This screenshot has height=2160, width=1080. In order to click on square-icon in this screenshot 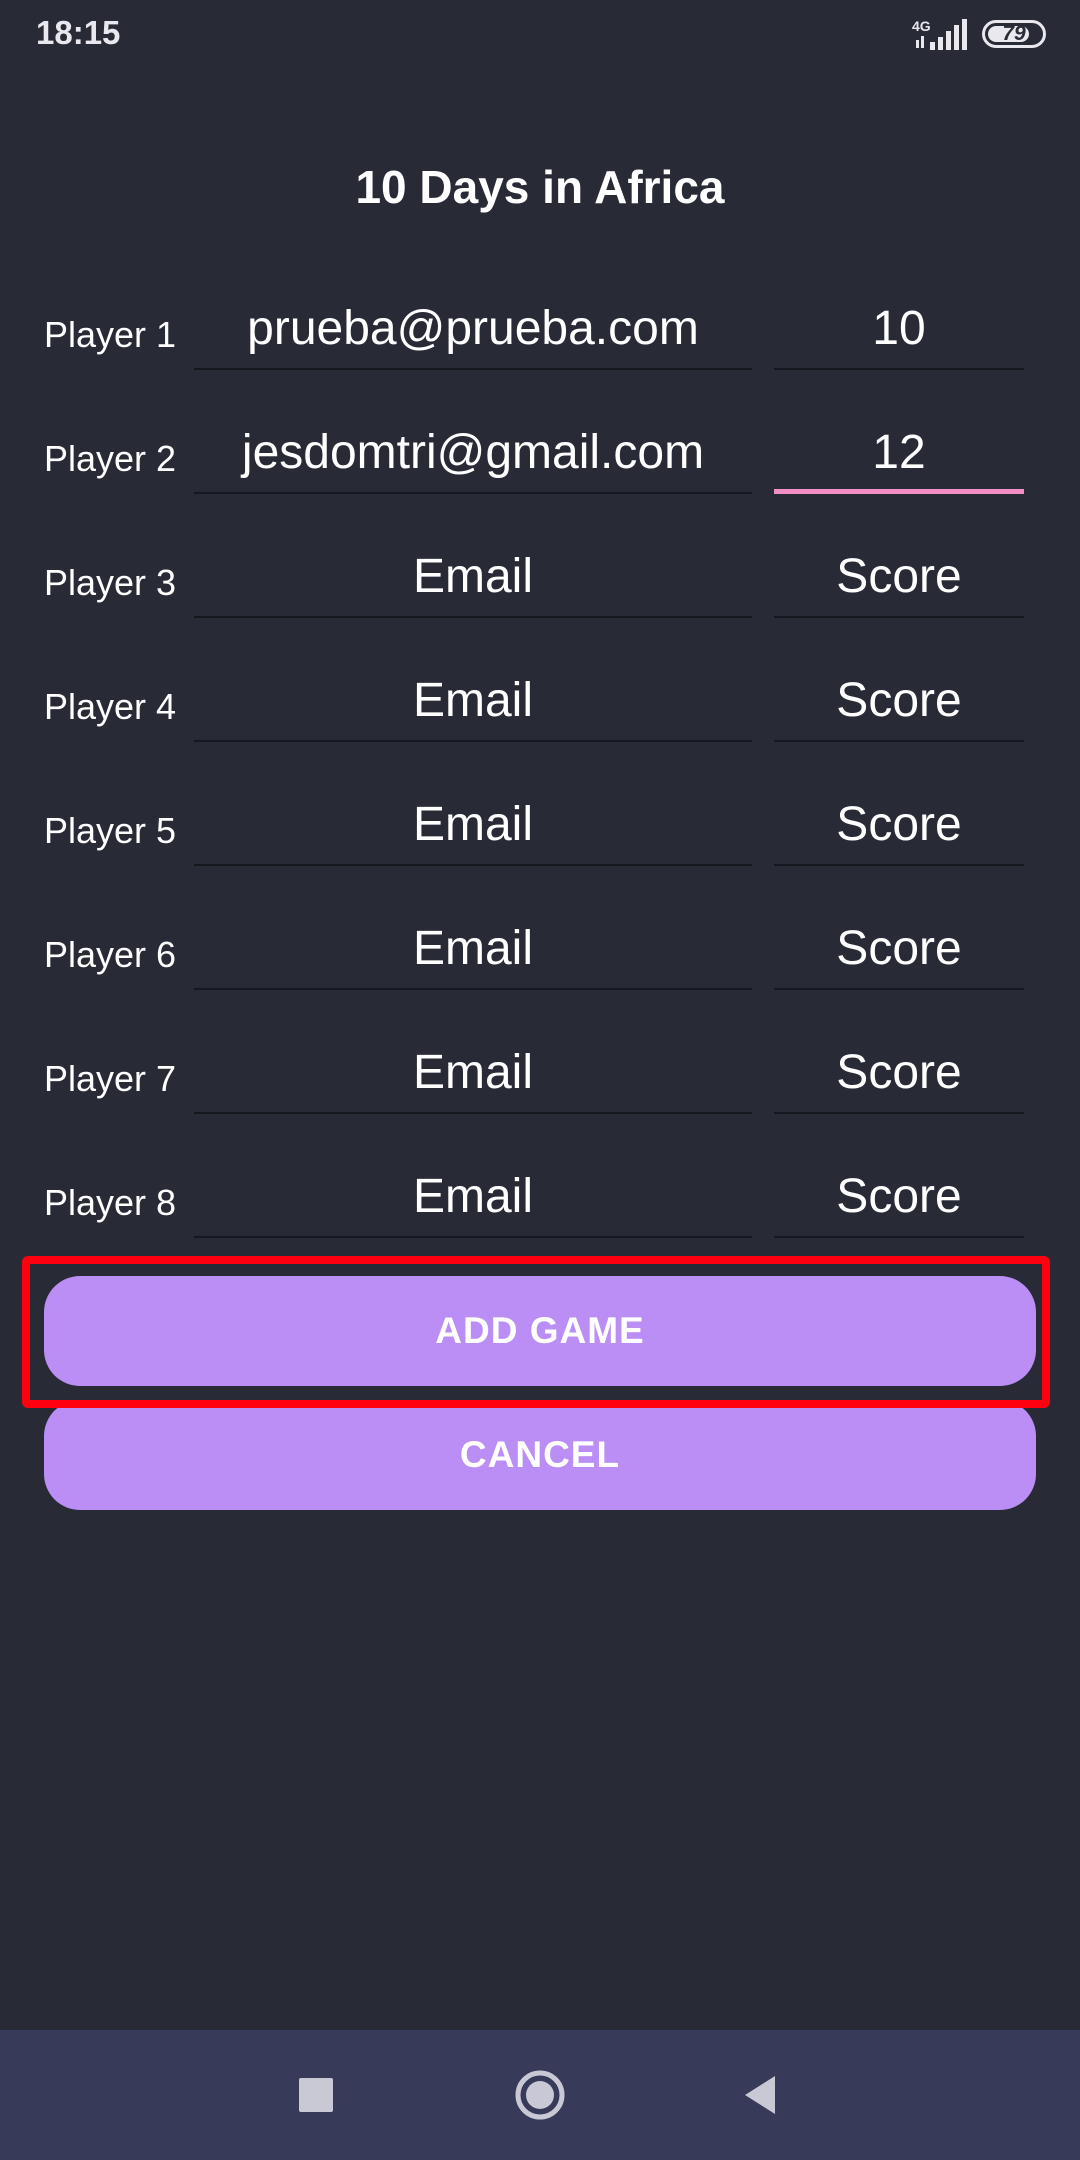, I will do `click(316, 2095)`.